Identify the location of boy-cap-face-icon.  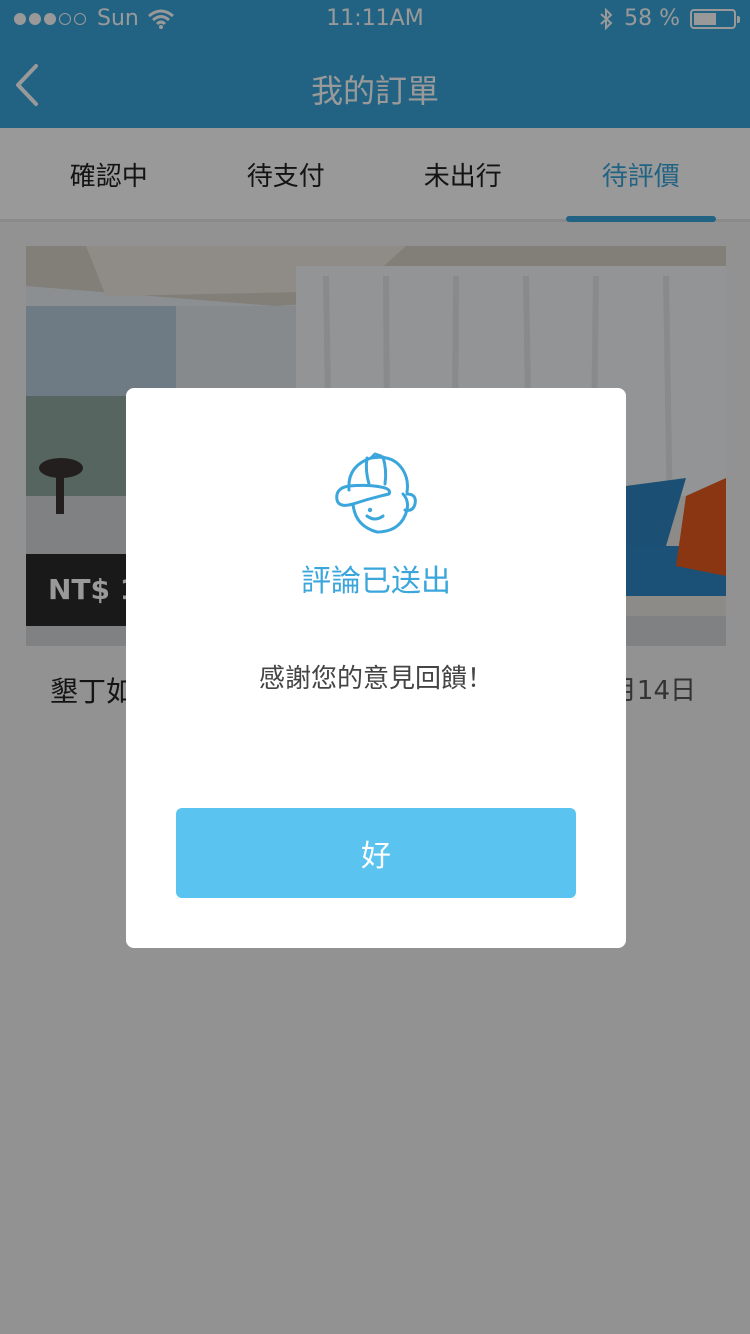
(376, 493).